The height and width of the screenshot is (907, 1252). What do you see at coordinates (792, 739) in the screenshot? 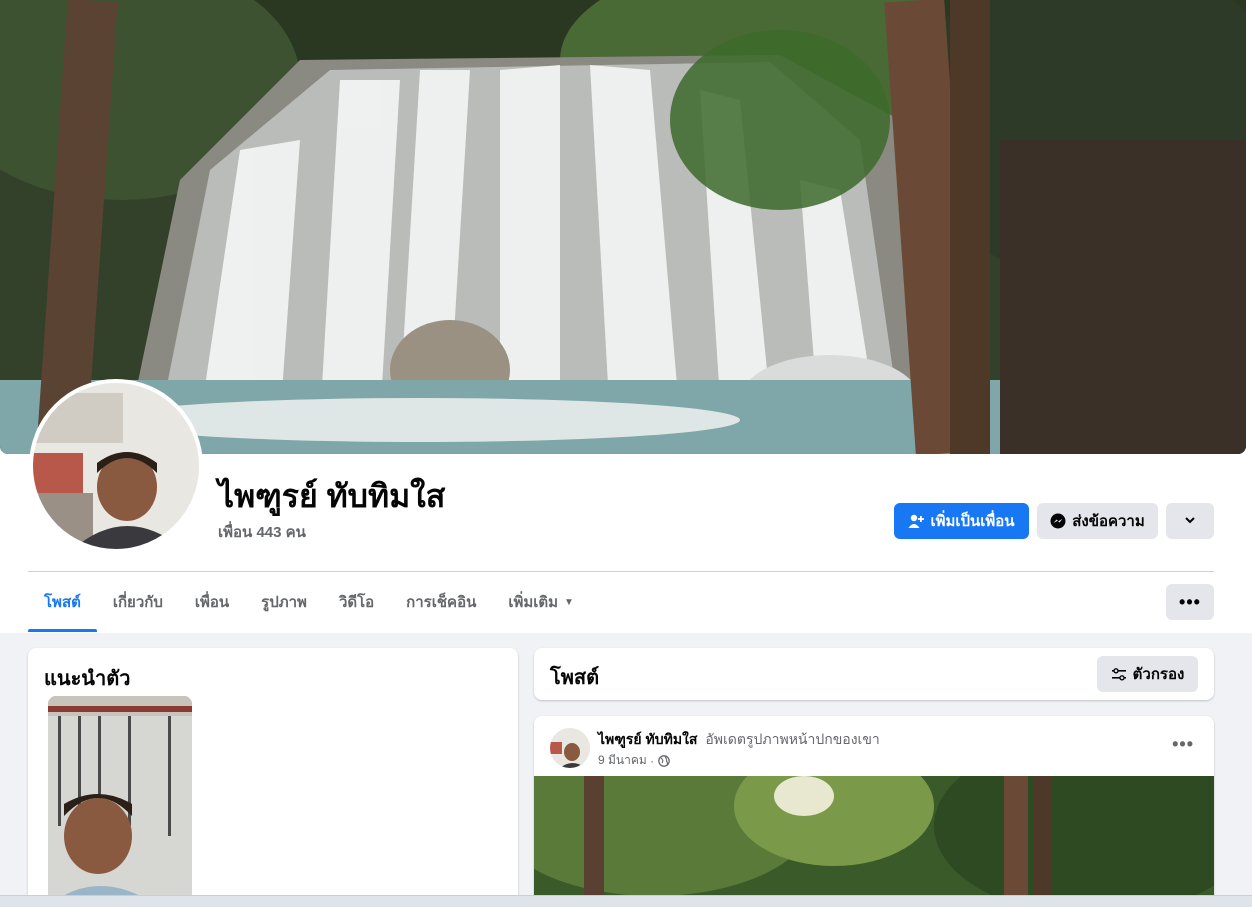
I see `post-action-text: อัพเดตรูปภาพหน้าปกของเขา` at bounding box center [792, 739].